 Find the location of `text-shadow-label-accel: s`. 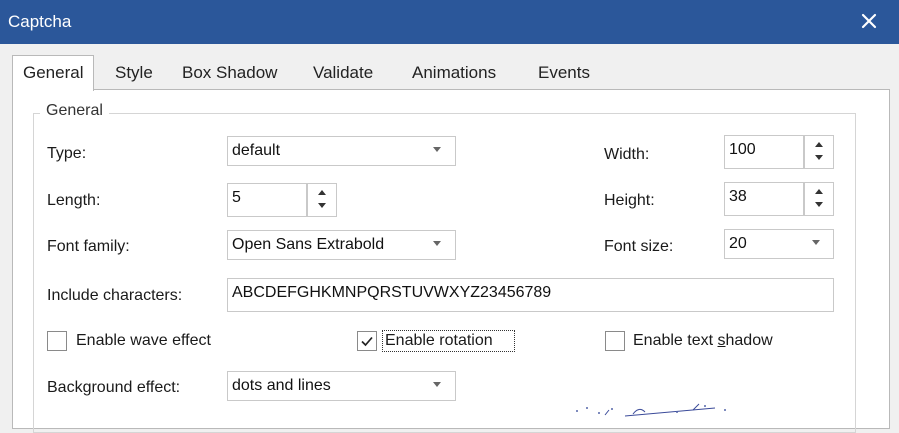

text-shadow-label-accel: s is located at coordinates (721, 340).